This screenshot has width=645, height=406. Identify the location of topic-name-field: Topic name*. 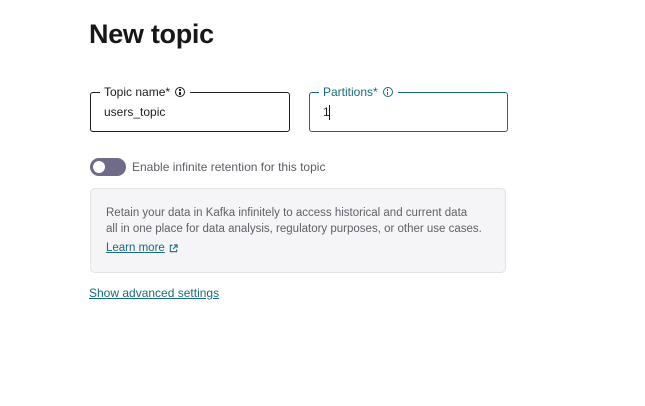
(190, 108).